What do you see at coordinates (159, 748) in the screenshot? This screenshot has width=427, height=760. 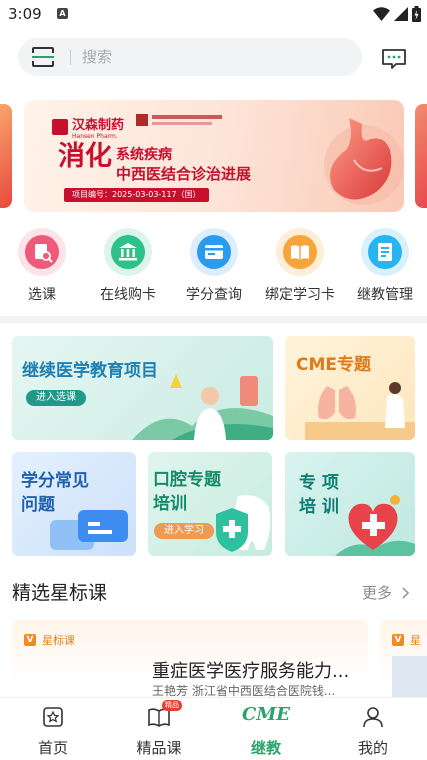 I see `tab-label: 精品课` at bounding box center [159, 748].